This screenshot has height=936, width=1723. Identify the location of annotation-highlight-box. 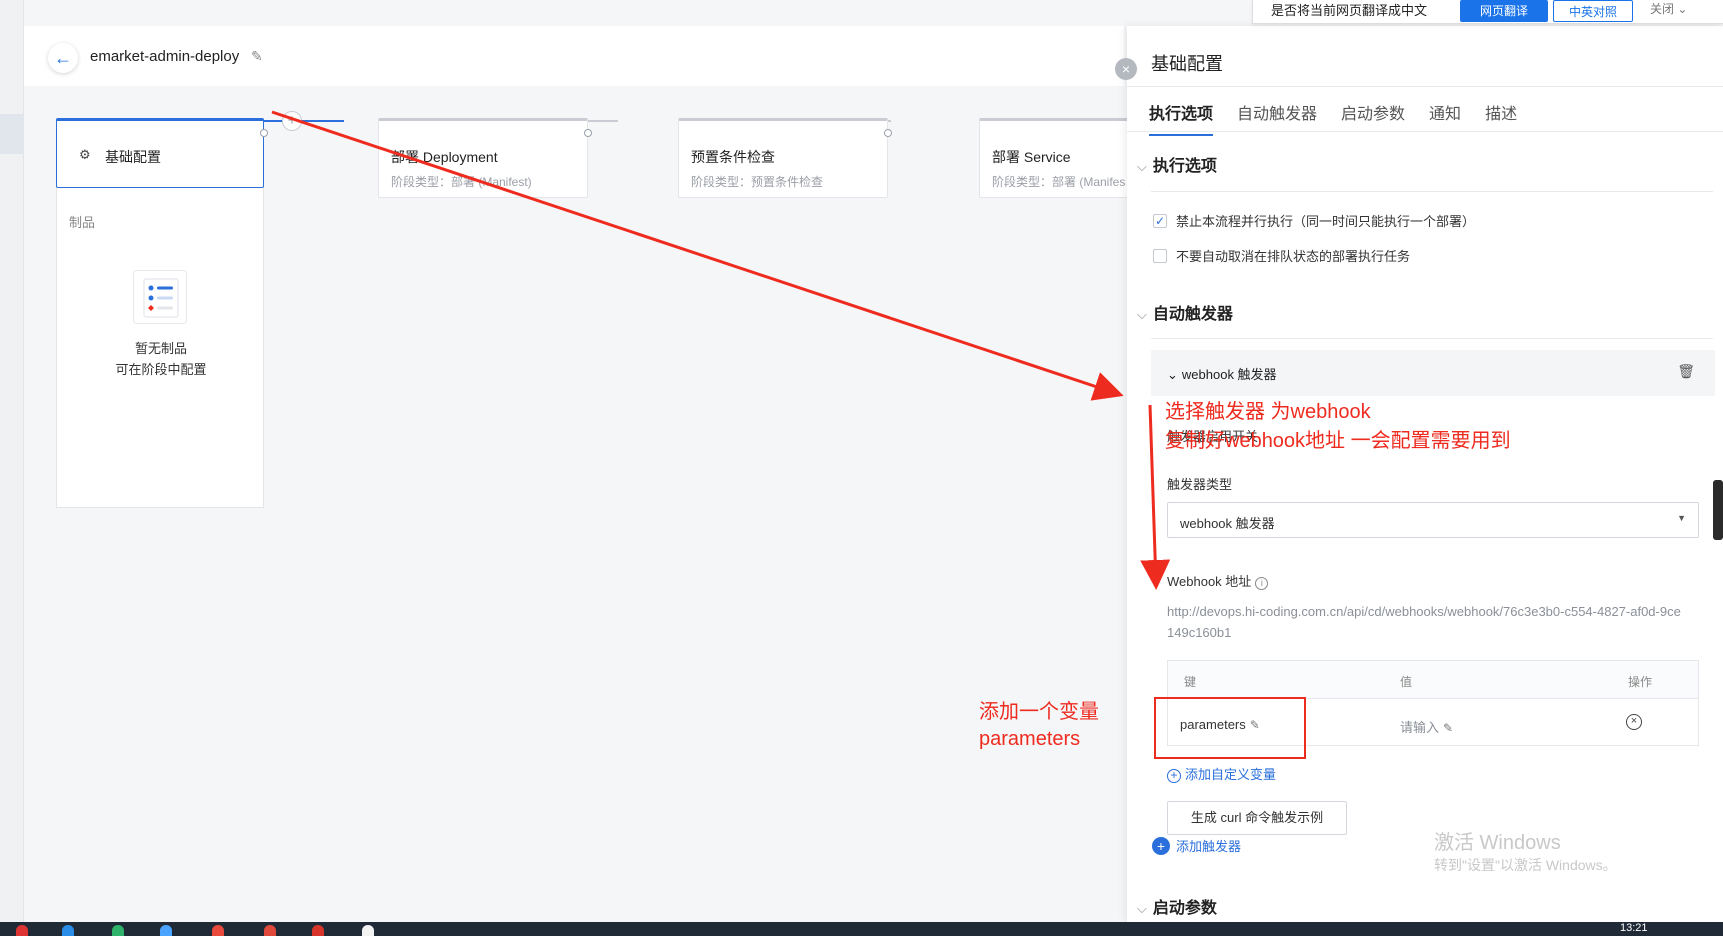
(1230, 728).